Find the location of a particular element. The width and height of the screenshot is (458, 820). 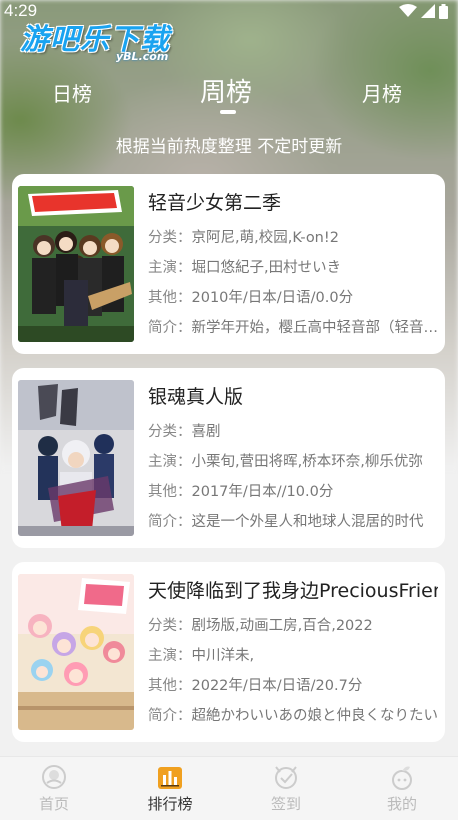

nav-ranking: 排行榜 is located at coordinates (170, 788).